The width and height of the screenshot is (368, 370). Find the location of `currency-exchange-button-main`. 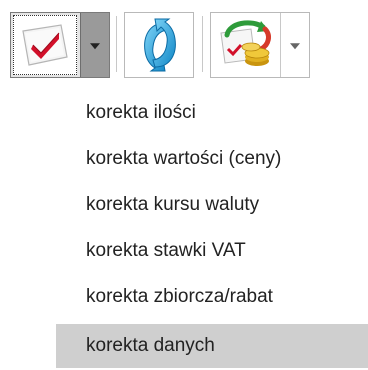

currency-exchange-button-main is located at coordinates (246, 45).